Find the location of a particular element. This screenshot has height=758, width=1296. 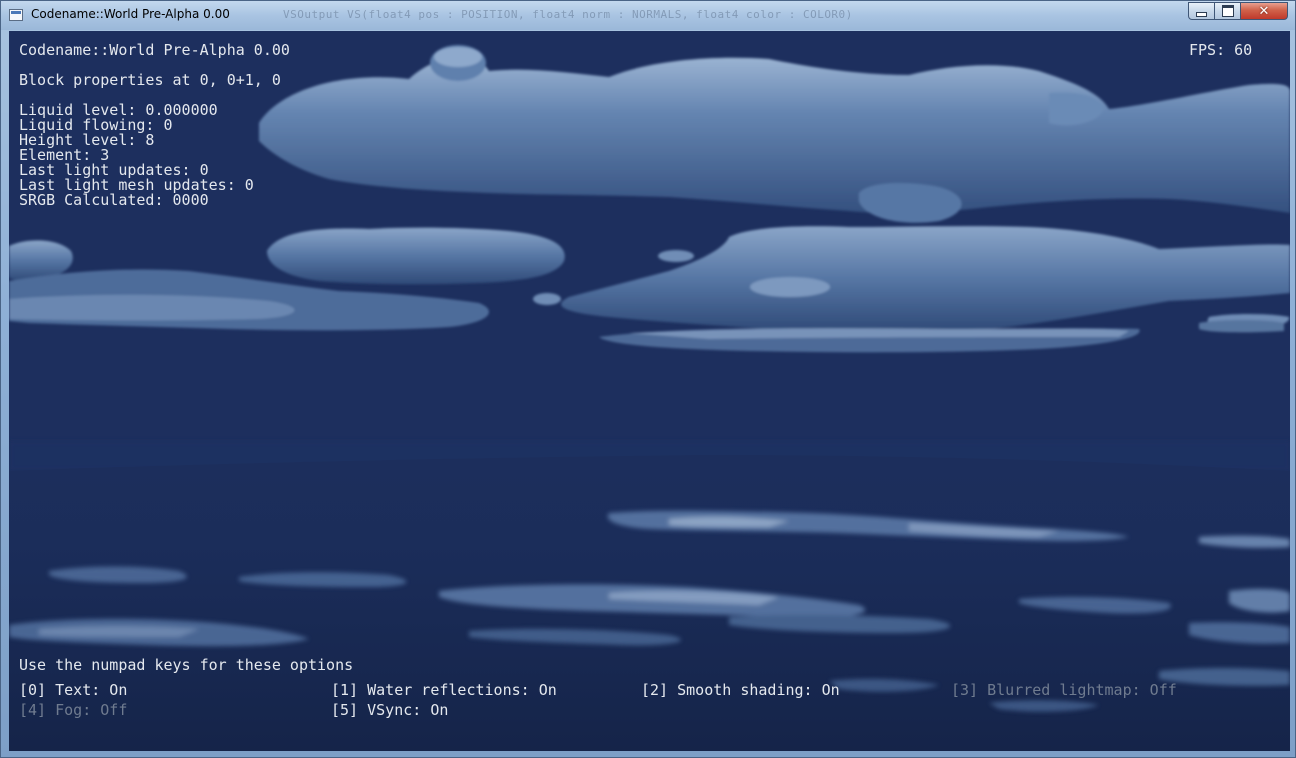

option-blurred-lightmap: [3] Blurred lightmap: Off is located at coordinates (1064, 690).